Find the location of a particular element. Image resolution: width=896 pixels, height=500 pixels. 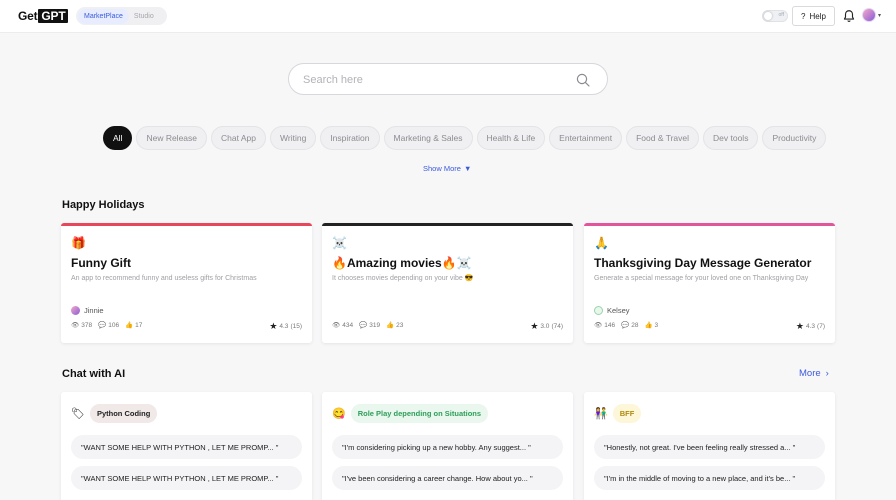

category-chip: Entertainment is located at coordinates (586, 138).